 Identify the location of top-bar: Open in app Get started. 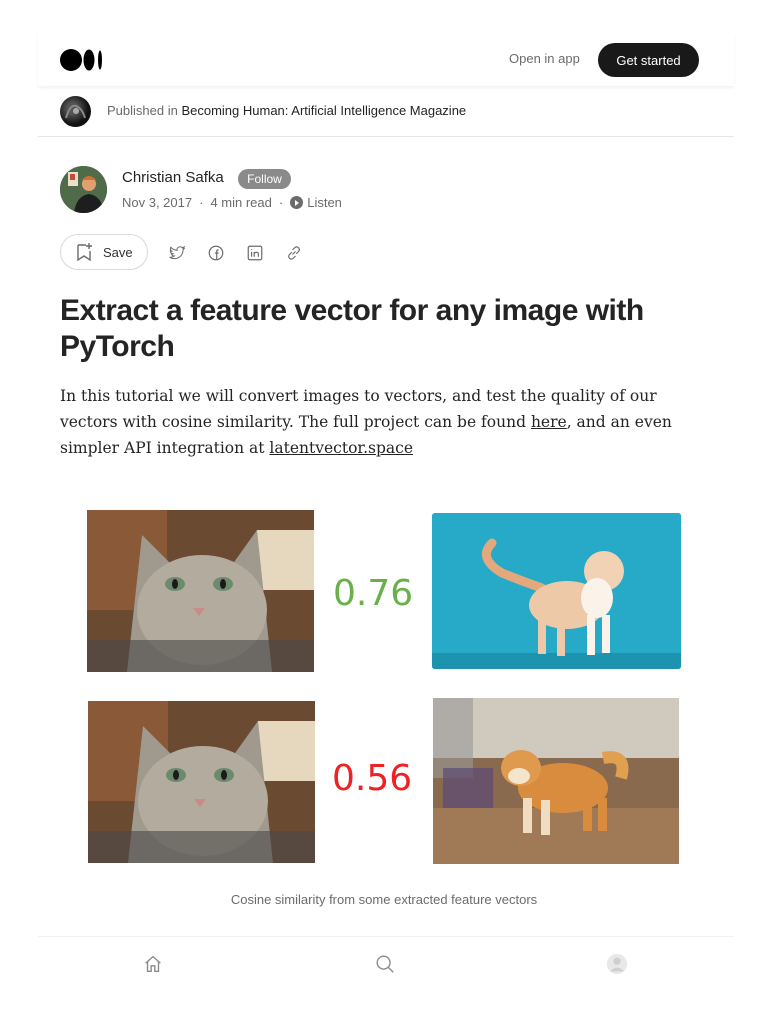
(386, 59).